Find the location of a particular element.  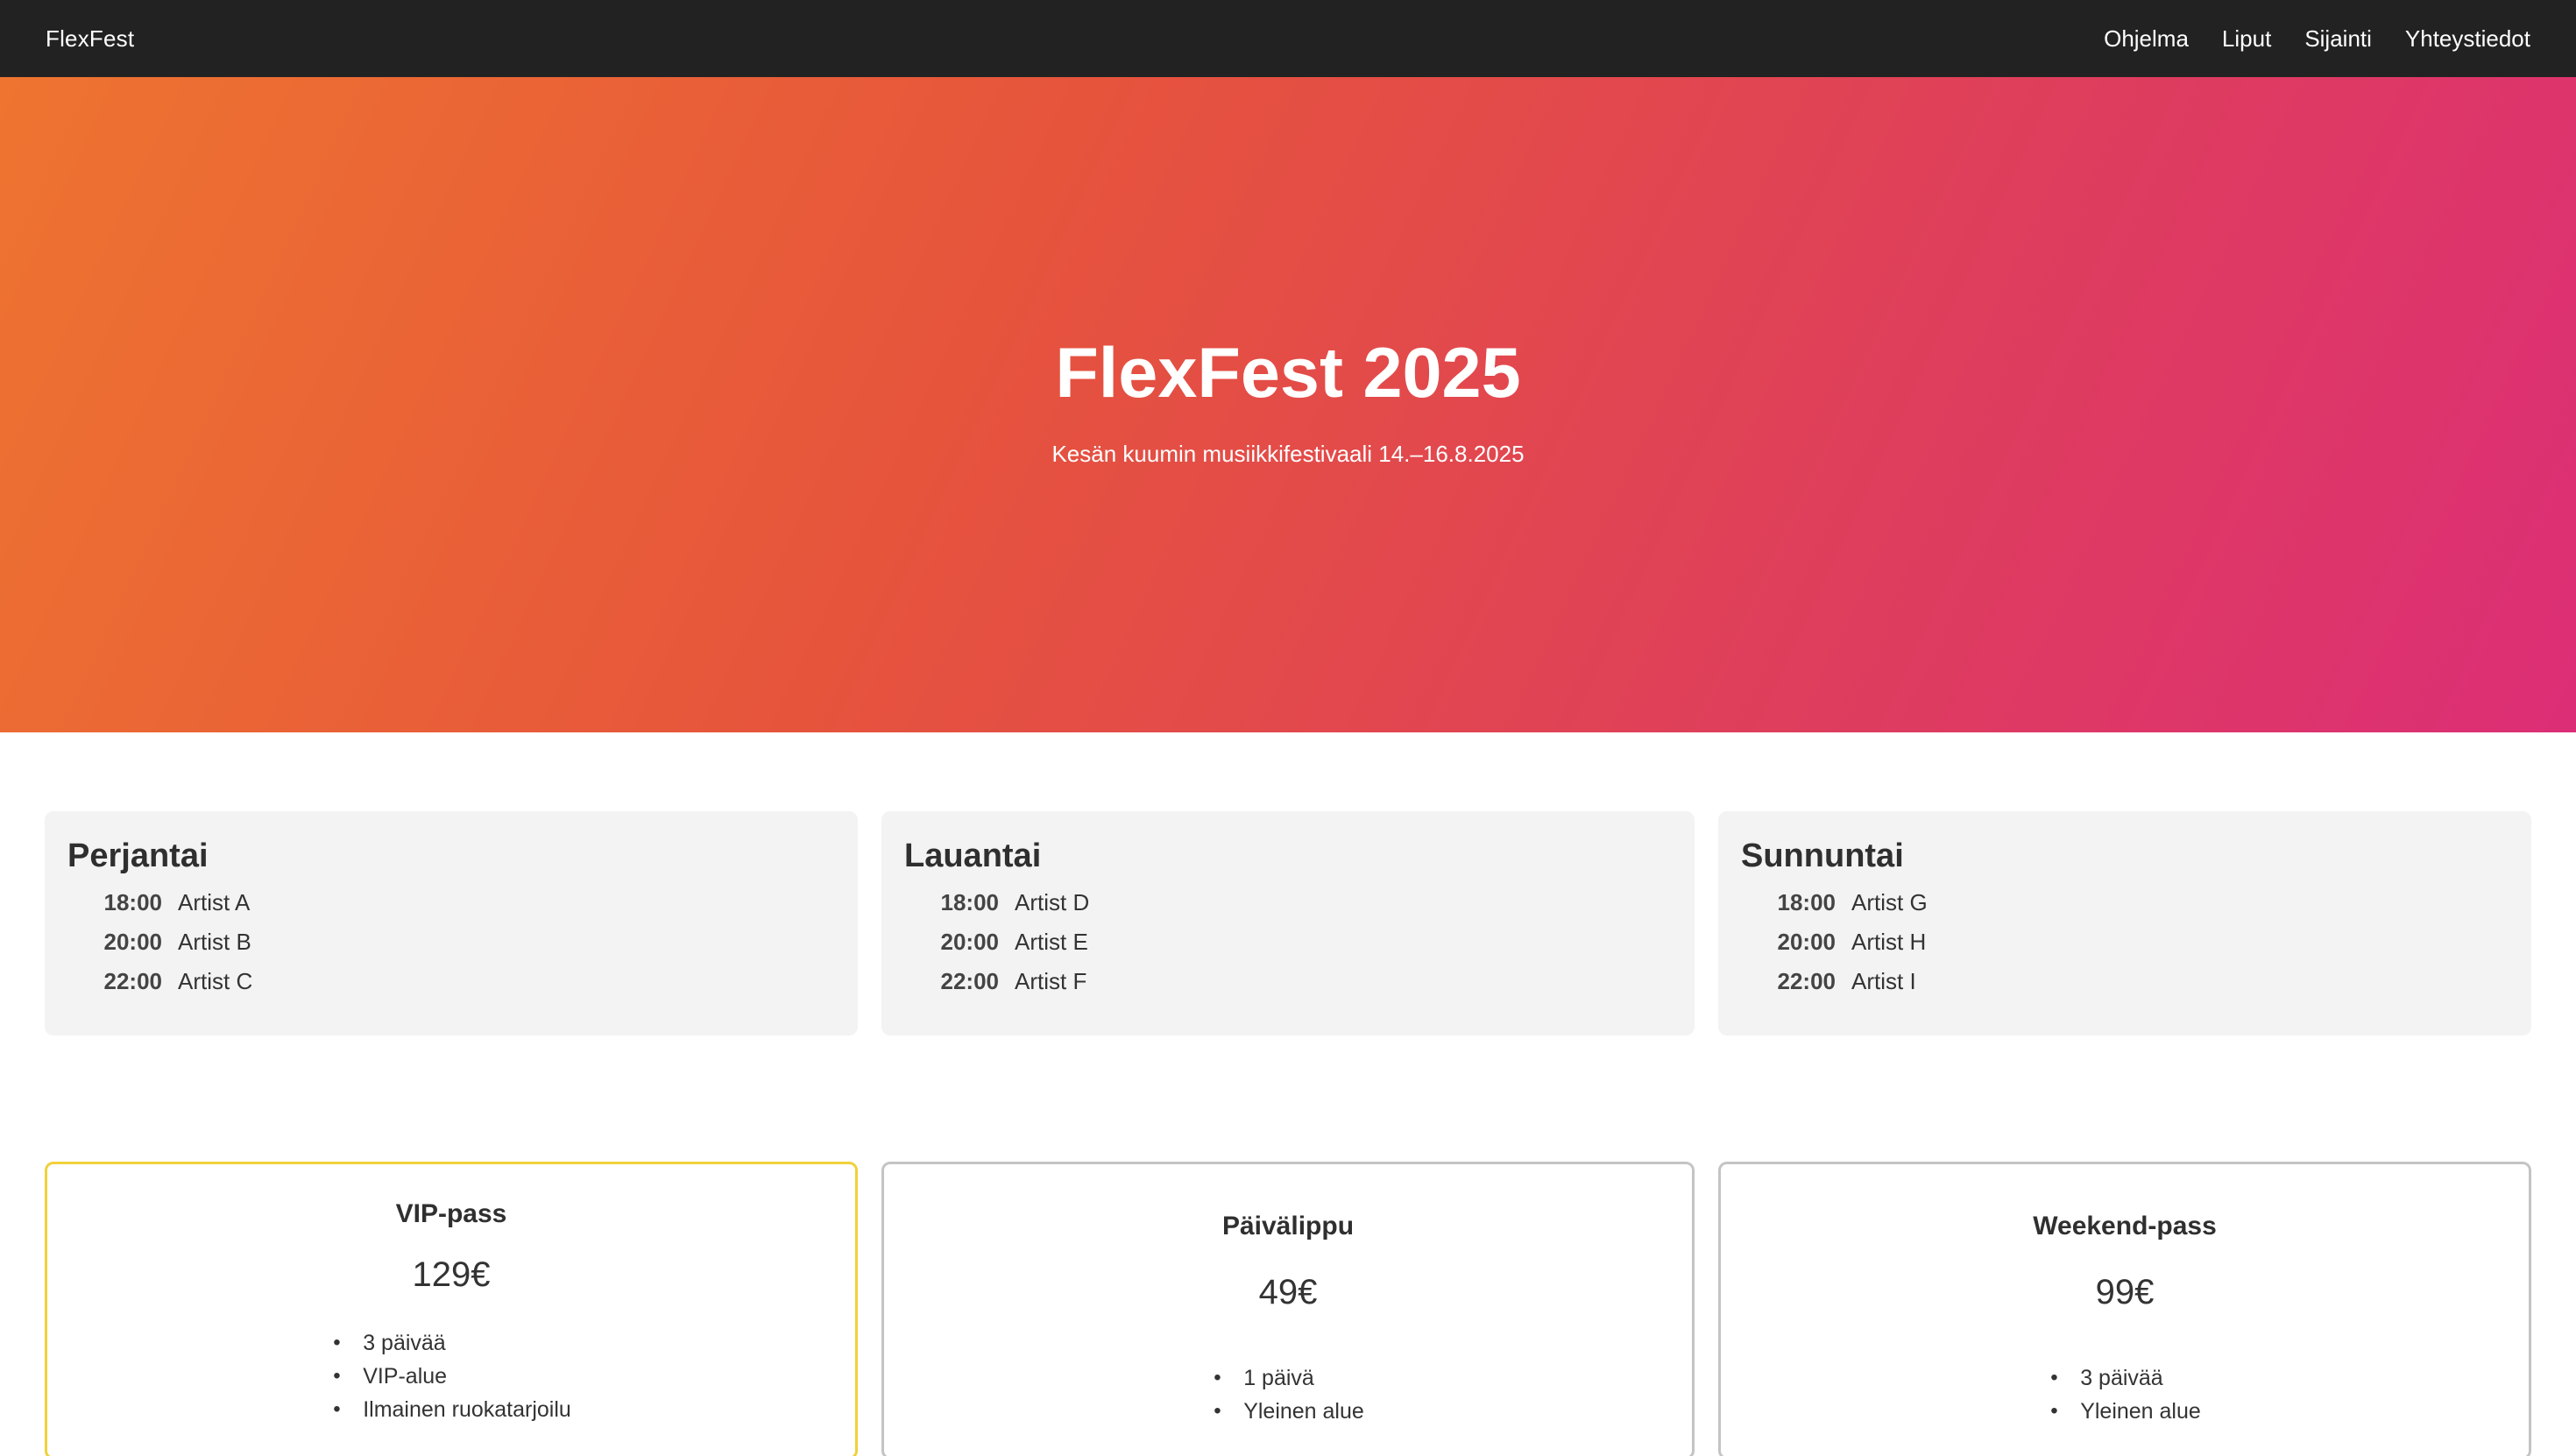

ticket-name: Weekend-pass is located at coordinates (2125, 1226).